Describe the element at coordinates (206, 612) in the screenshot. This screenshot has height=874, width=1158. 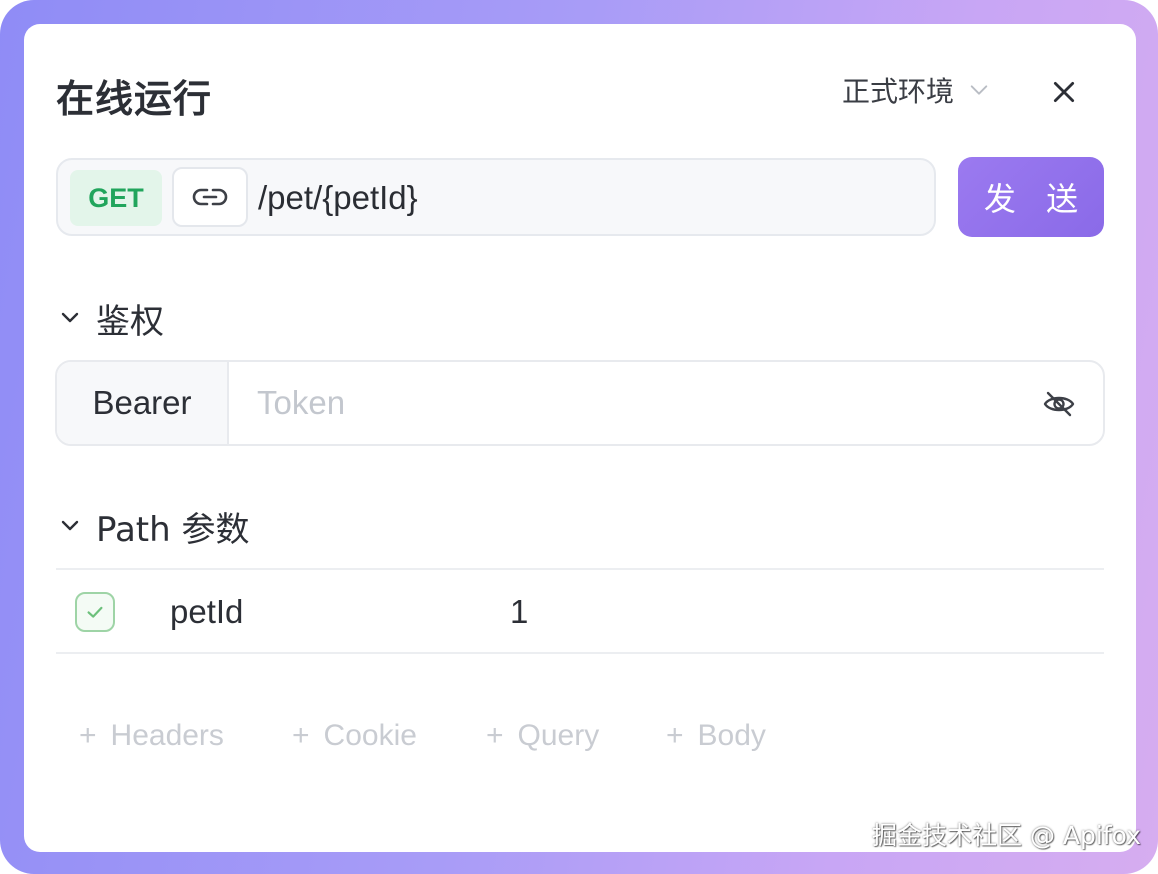
I see `param-name: petId` at that location.